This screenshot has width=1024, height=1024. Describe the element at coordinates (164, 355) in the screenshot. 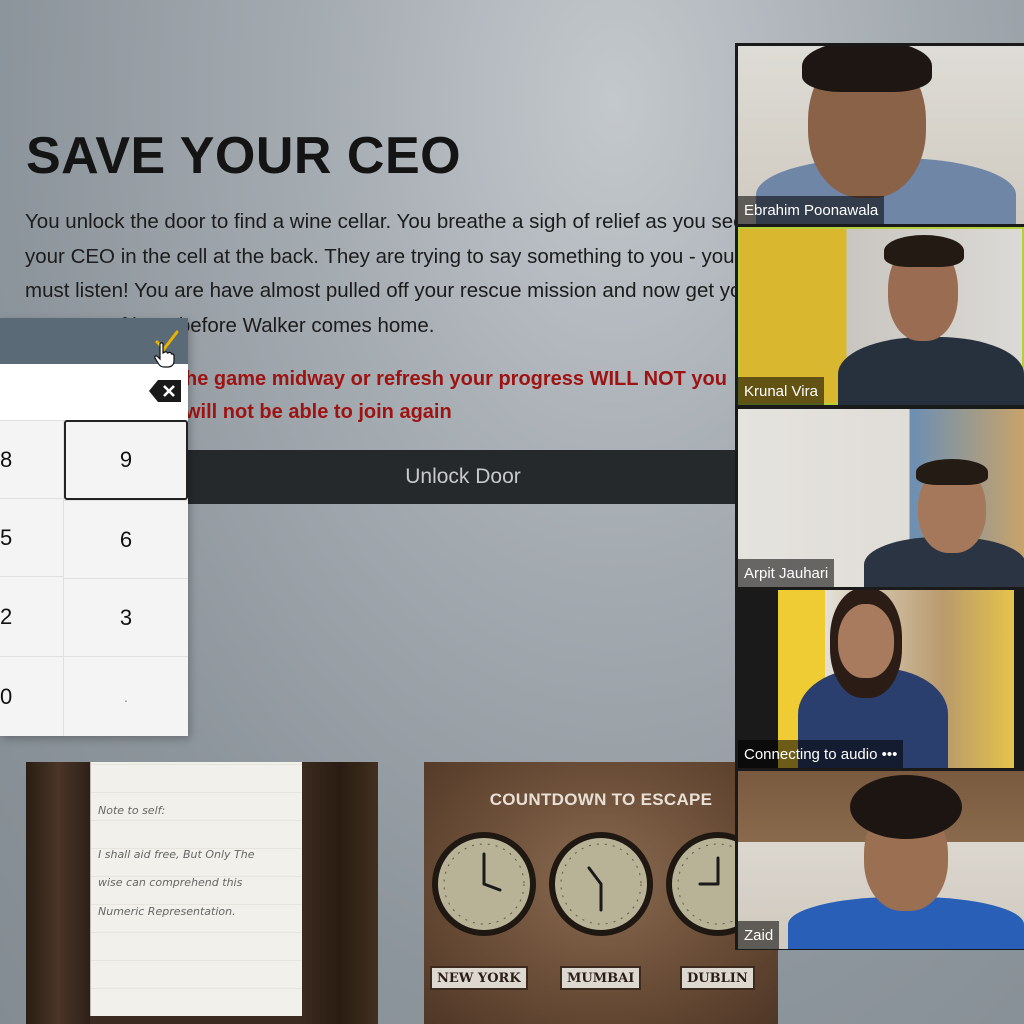

I see `hand-cursor-icon` at that location.